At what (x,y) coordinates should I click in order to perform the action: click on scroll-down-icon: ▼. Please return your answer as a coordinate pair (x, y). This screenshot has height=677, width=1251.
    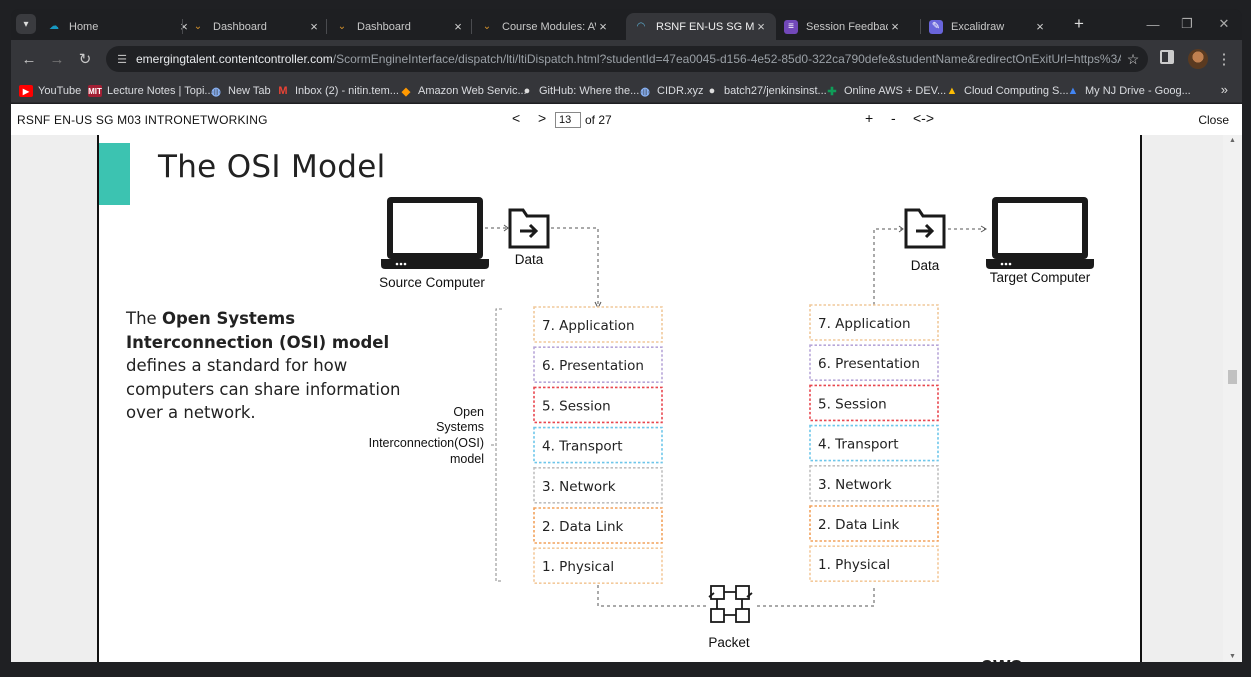
    Looking at the image, I should click on (1232, 656).